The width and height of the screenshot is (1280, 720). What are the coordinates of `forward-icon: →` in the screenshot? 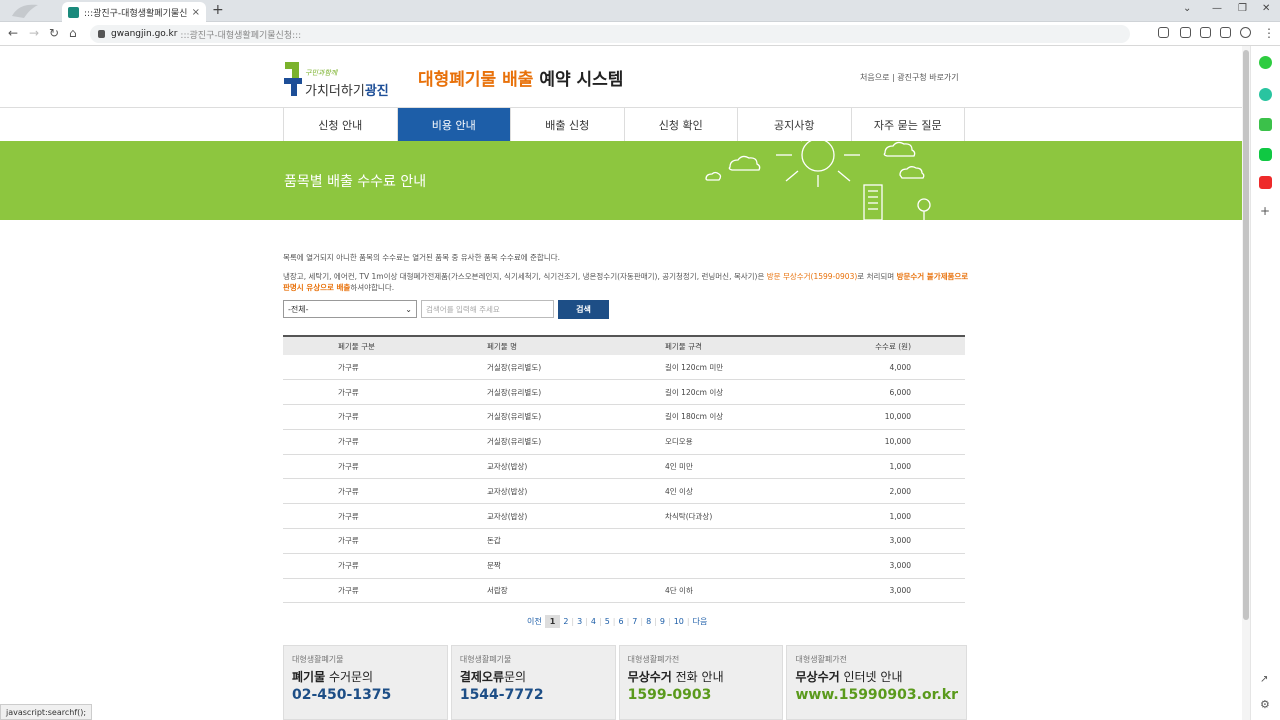 It's located at (34, 33).